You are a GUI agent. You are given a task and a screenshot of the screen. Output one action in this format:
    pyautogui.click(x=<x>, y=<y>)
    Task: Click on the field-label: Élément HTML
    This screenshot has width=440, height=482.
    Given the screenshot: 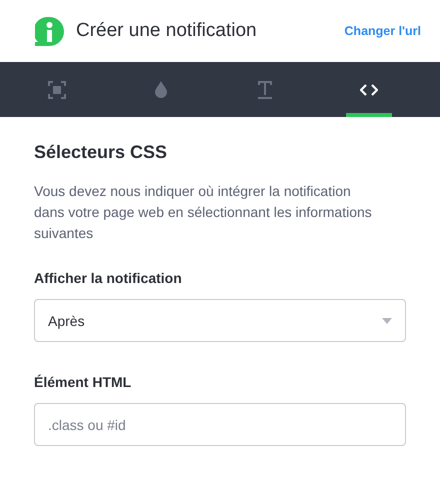 What is the action you would take?
    pyautogui.click(x=83, y=382)
    